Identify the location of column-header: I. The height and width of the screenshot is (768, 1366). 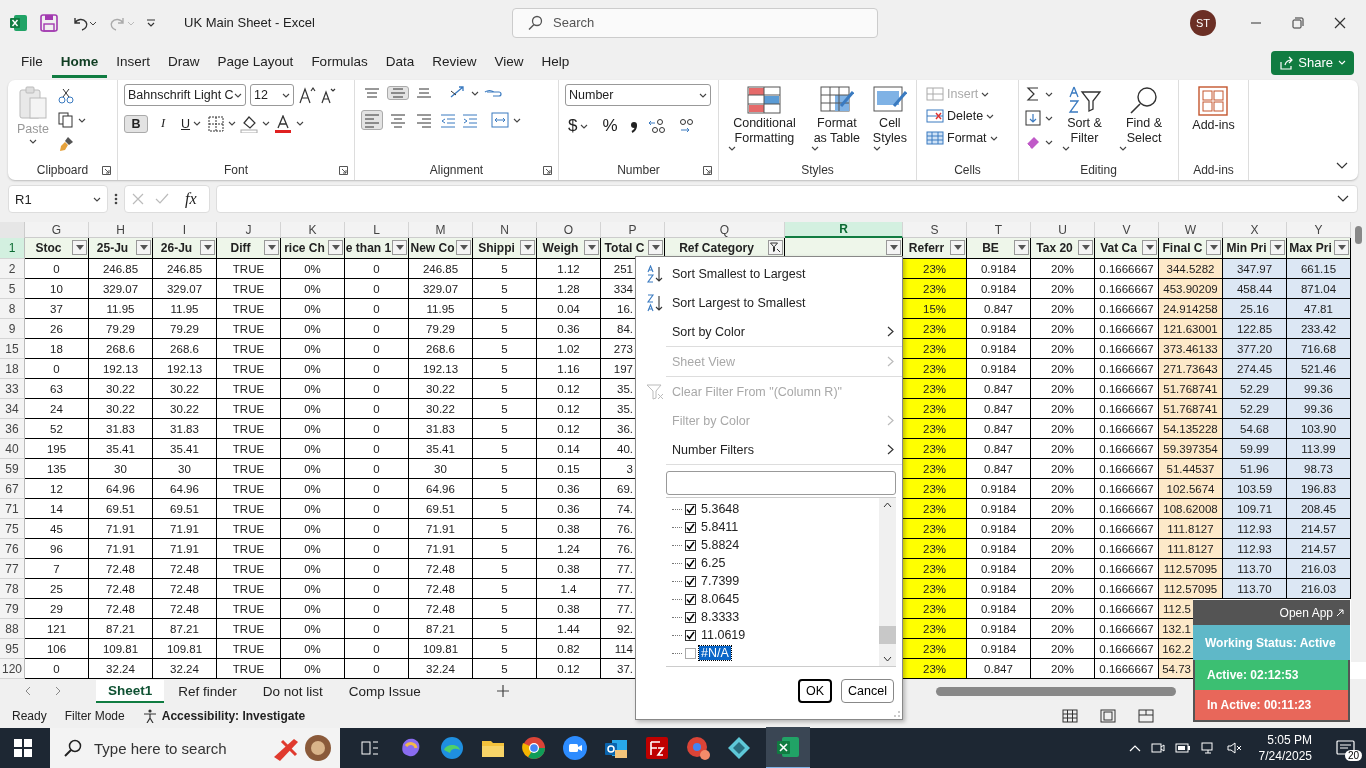
(185, 230).